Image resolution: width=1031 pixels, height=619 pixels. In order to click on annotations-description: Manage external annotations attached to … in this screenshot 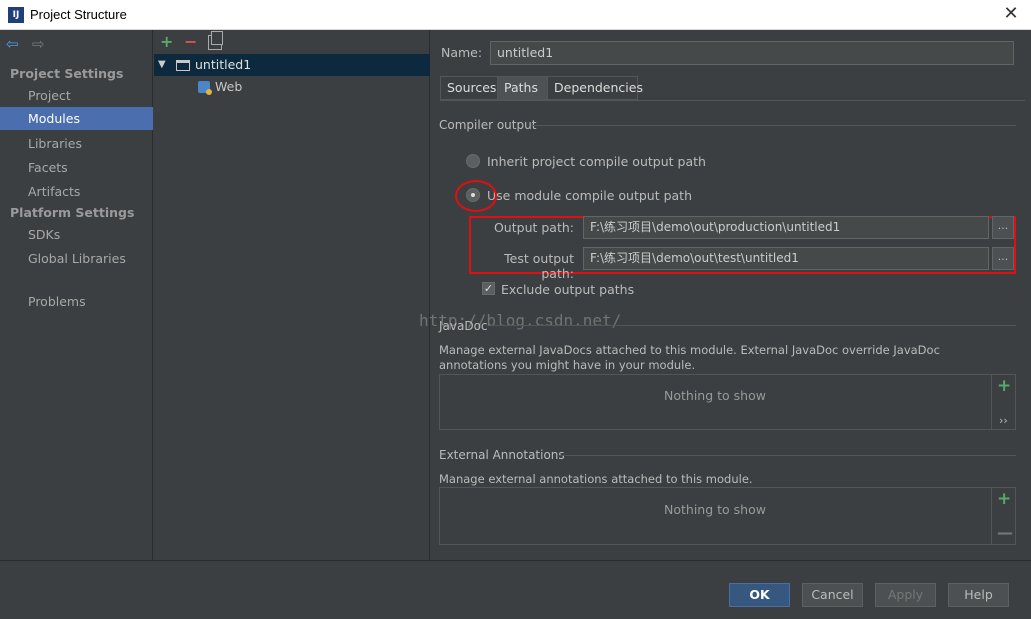, I will do `click(596, 479)`.